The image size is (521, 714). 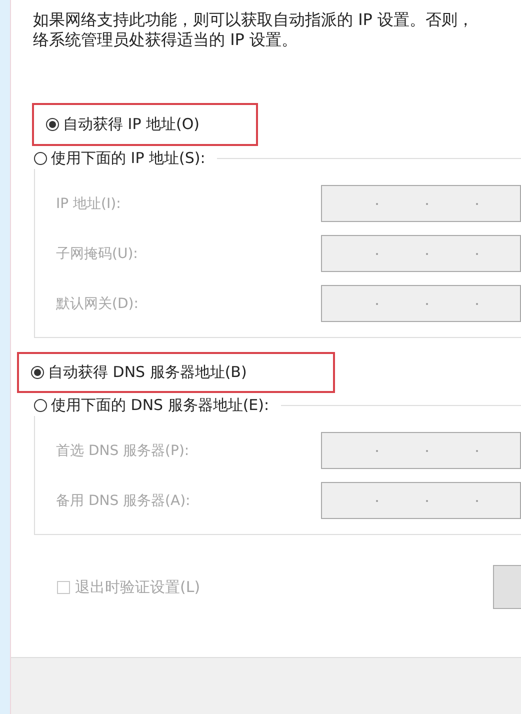 I want to click on option-label: 使用下面的 DNS 服务器地址(E):, so click(x=160, y=405).